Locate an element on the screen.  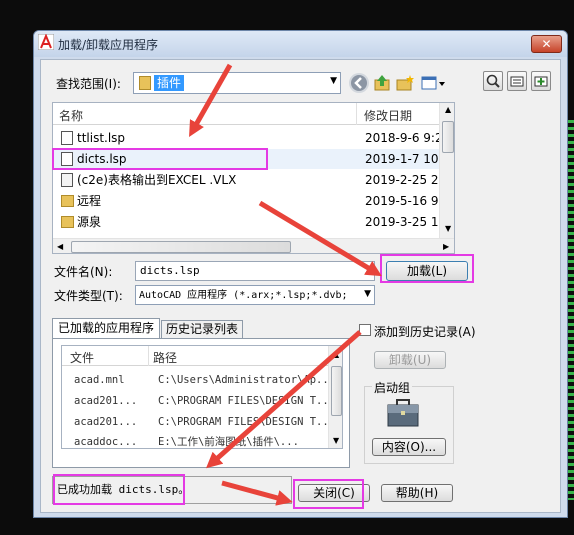
file-row-yuancheng: 远程 2019-5-16 9:31 is located at coordinates (253, 201).